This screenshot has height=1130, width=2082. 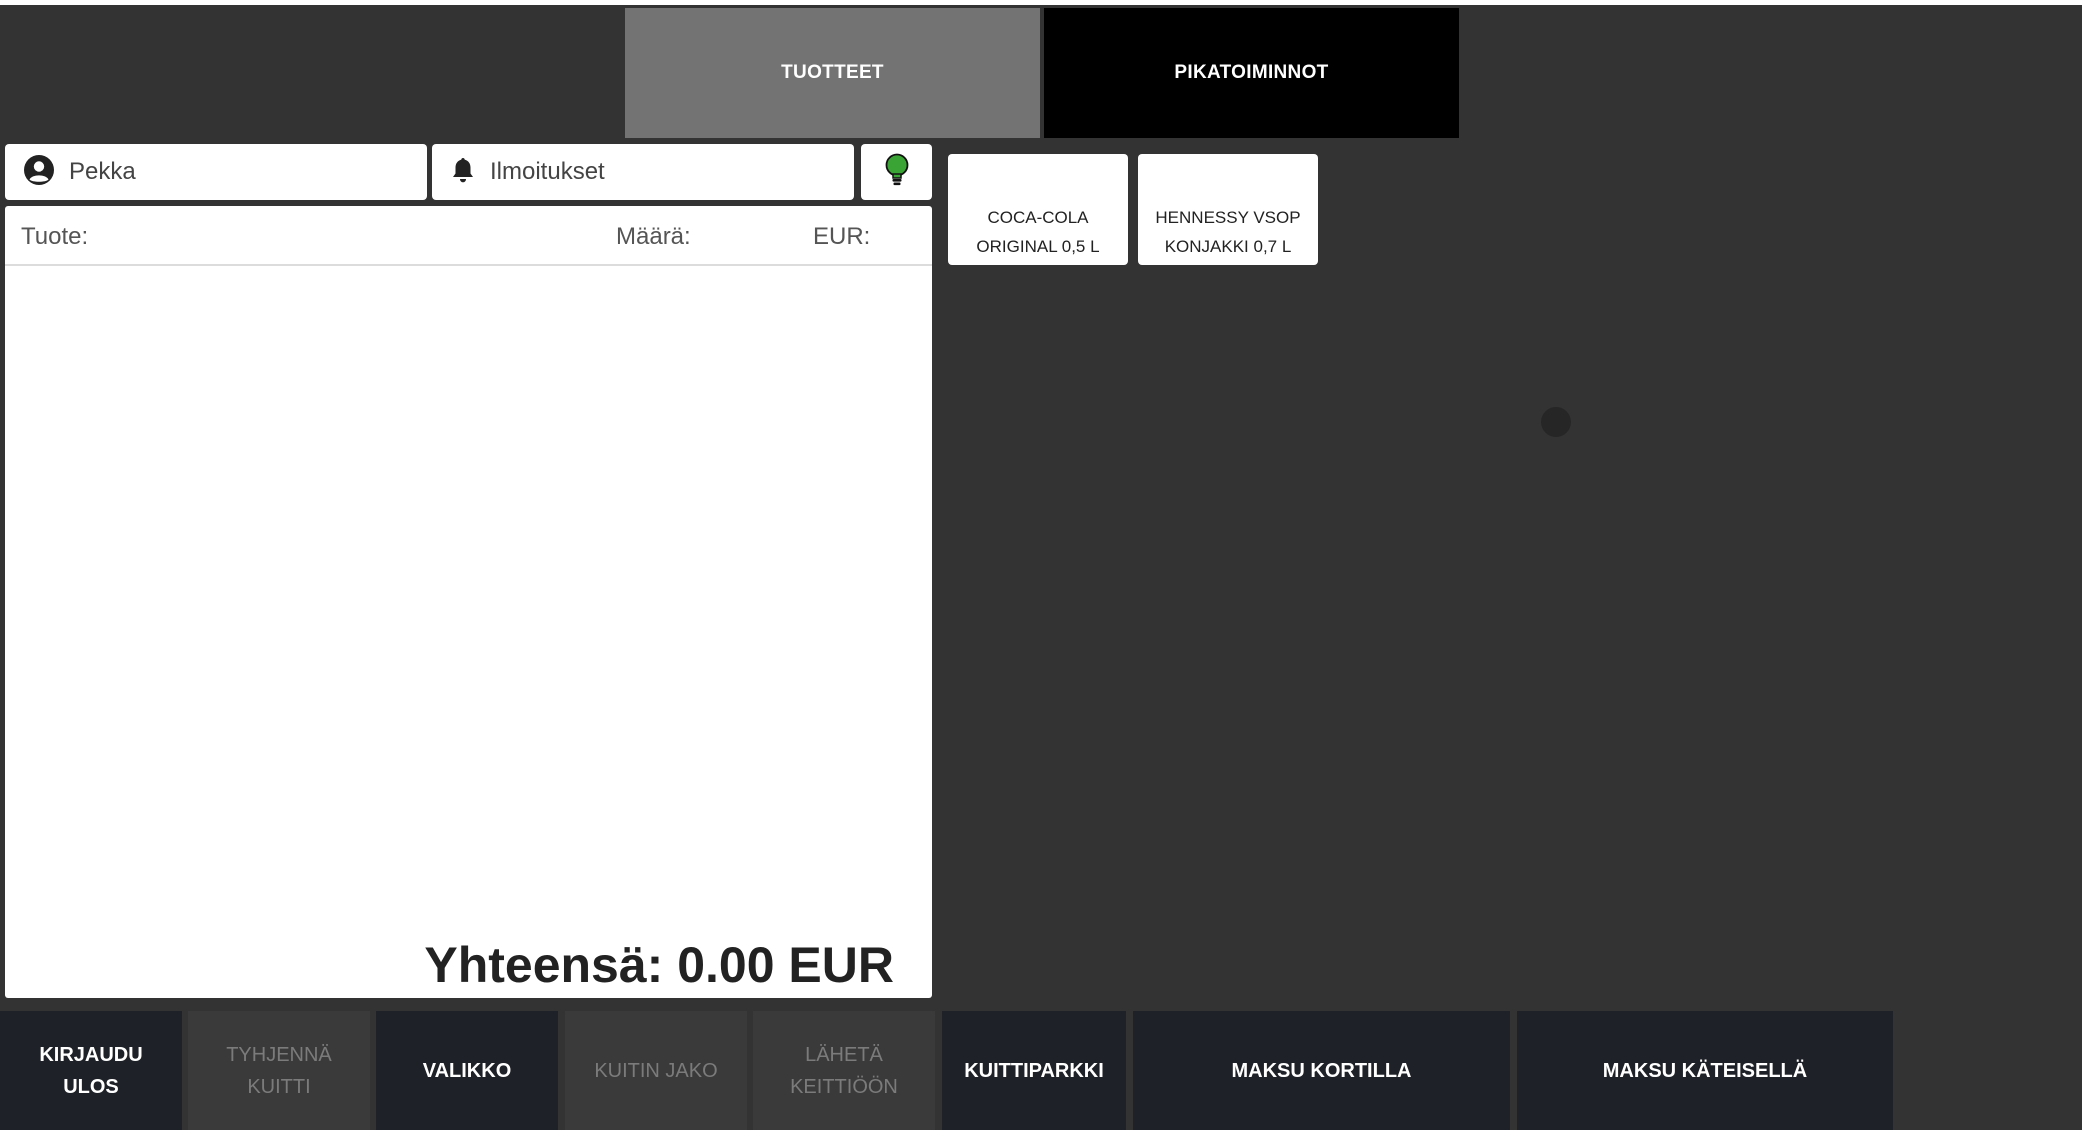 What do you see at coordinates (659, 965) in the screenshot?
I see `receipt-total: Yhteensä: 0.00 EUR` at bounding box center [659, 965].